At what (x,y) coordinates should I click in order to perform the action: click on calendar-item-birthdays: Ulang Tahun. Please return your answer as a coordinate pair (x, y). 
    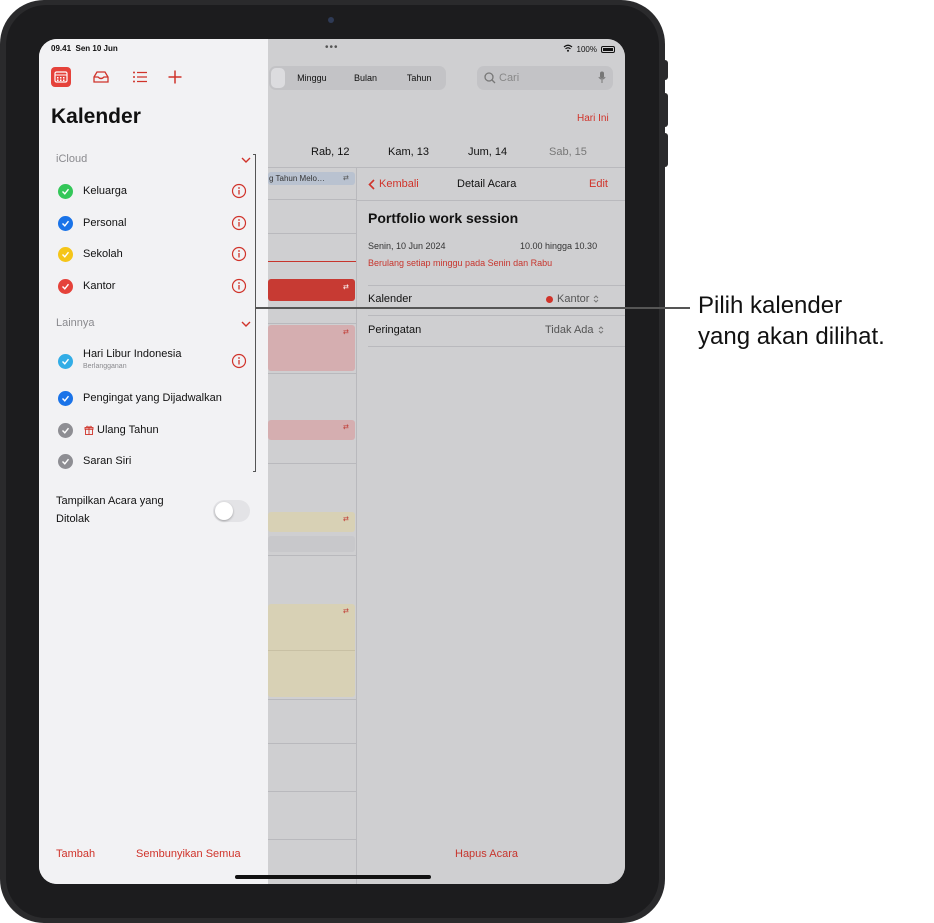
    Looking at the image, I should click on (153, 430).